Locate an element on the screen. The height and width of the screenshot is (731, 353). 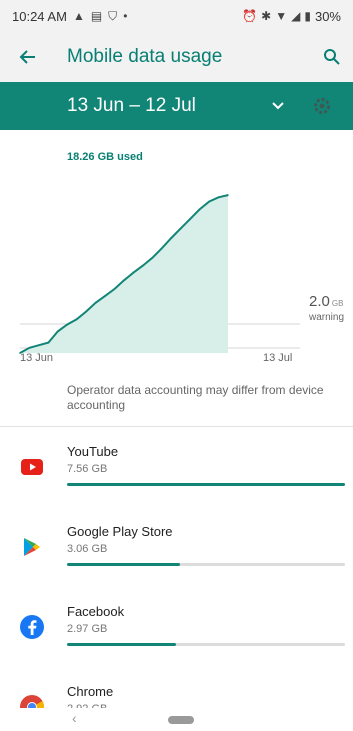
nav-home-pill-icon is located at coordinates (181, 720).